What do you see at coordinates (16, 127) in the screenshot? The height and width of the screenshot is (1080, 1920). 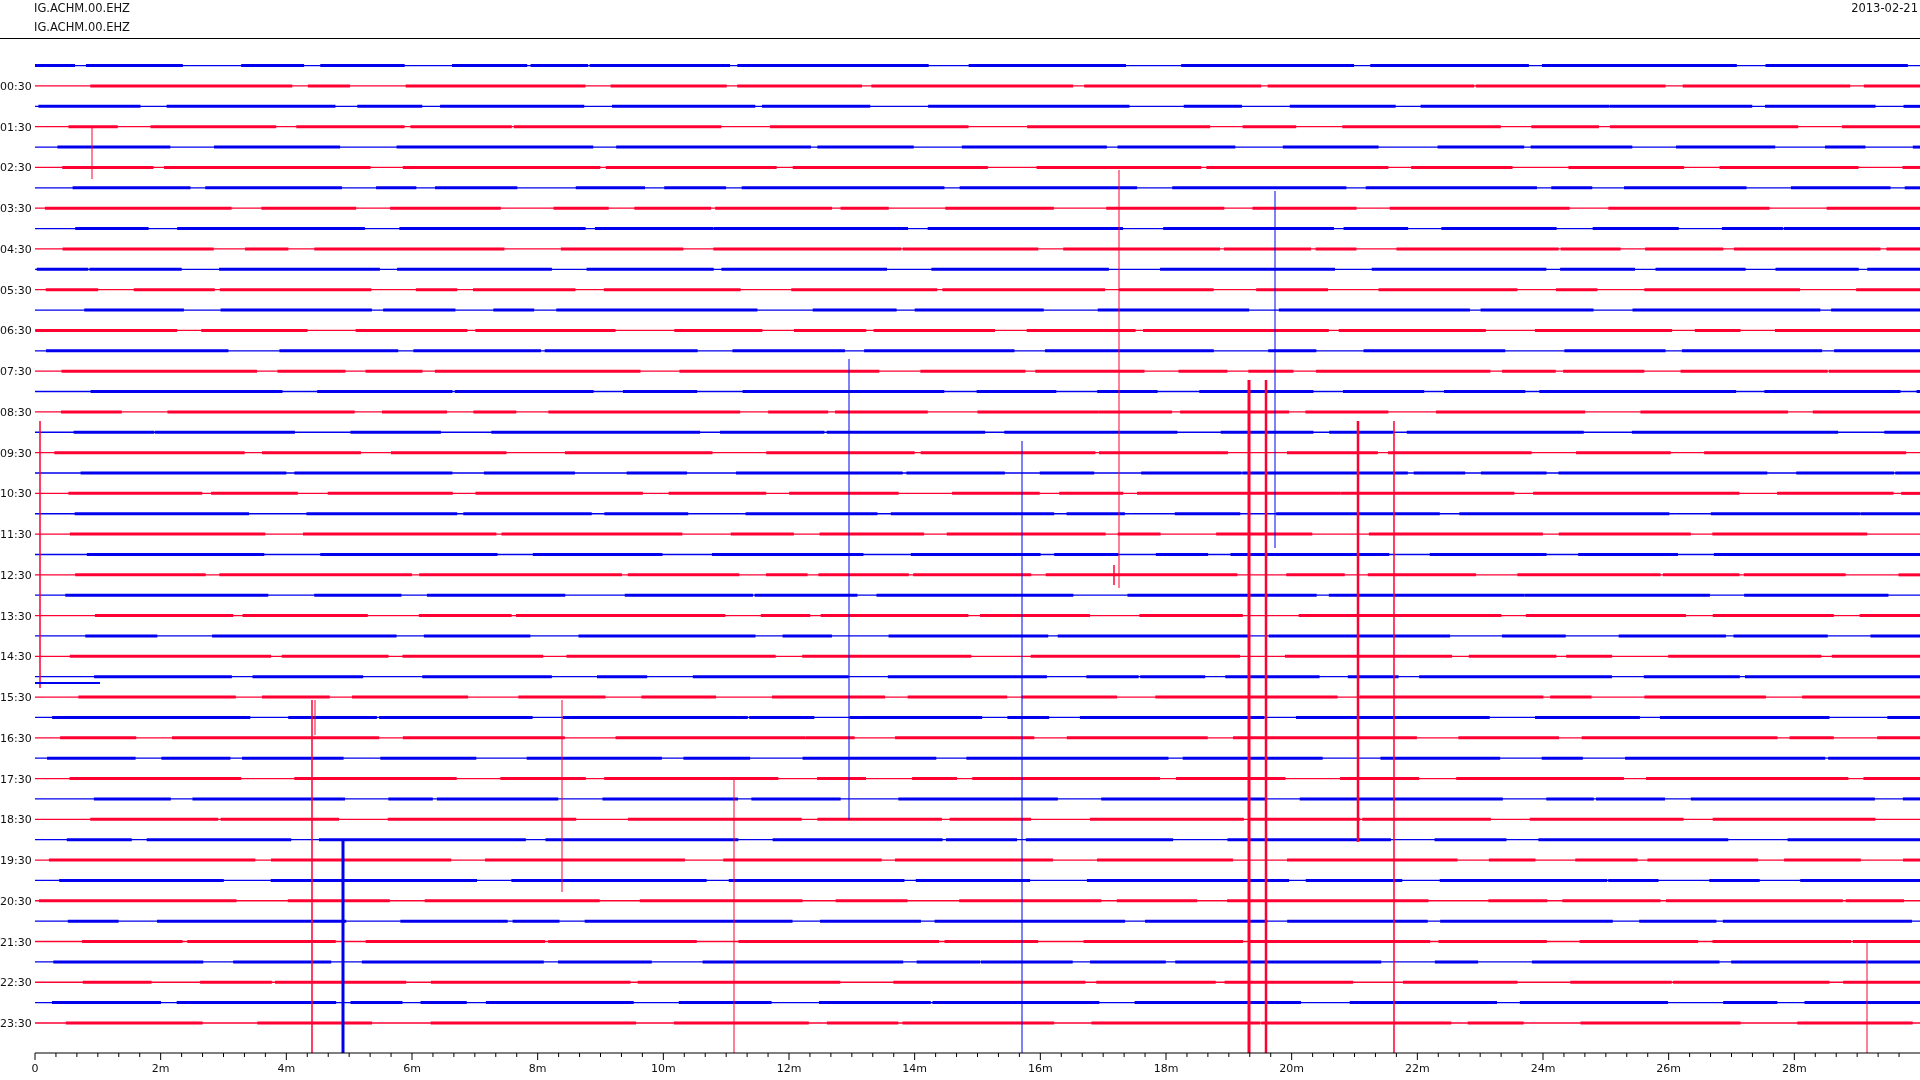 I see `time-label: 01:30` at bounding box center [16, 127].